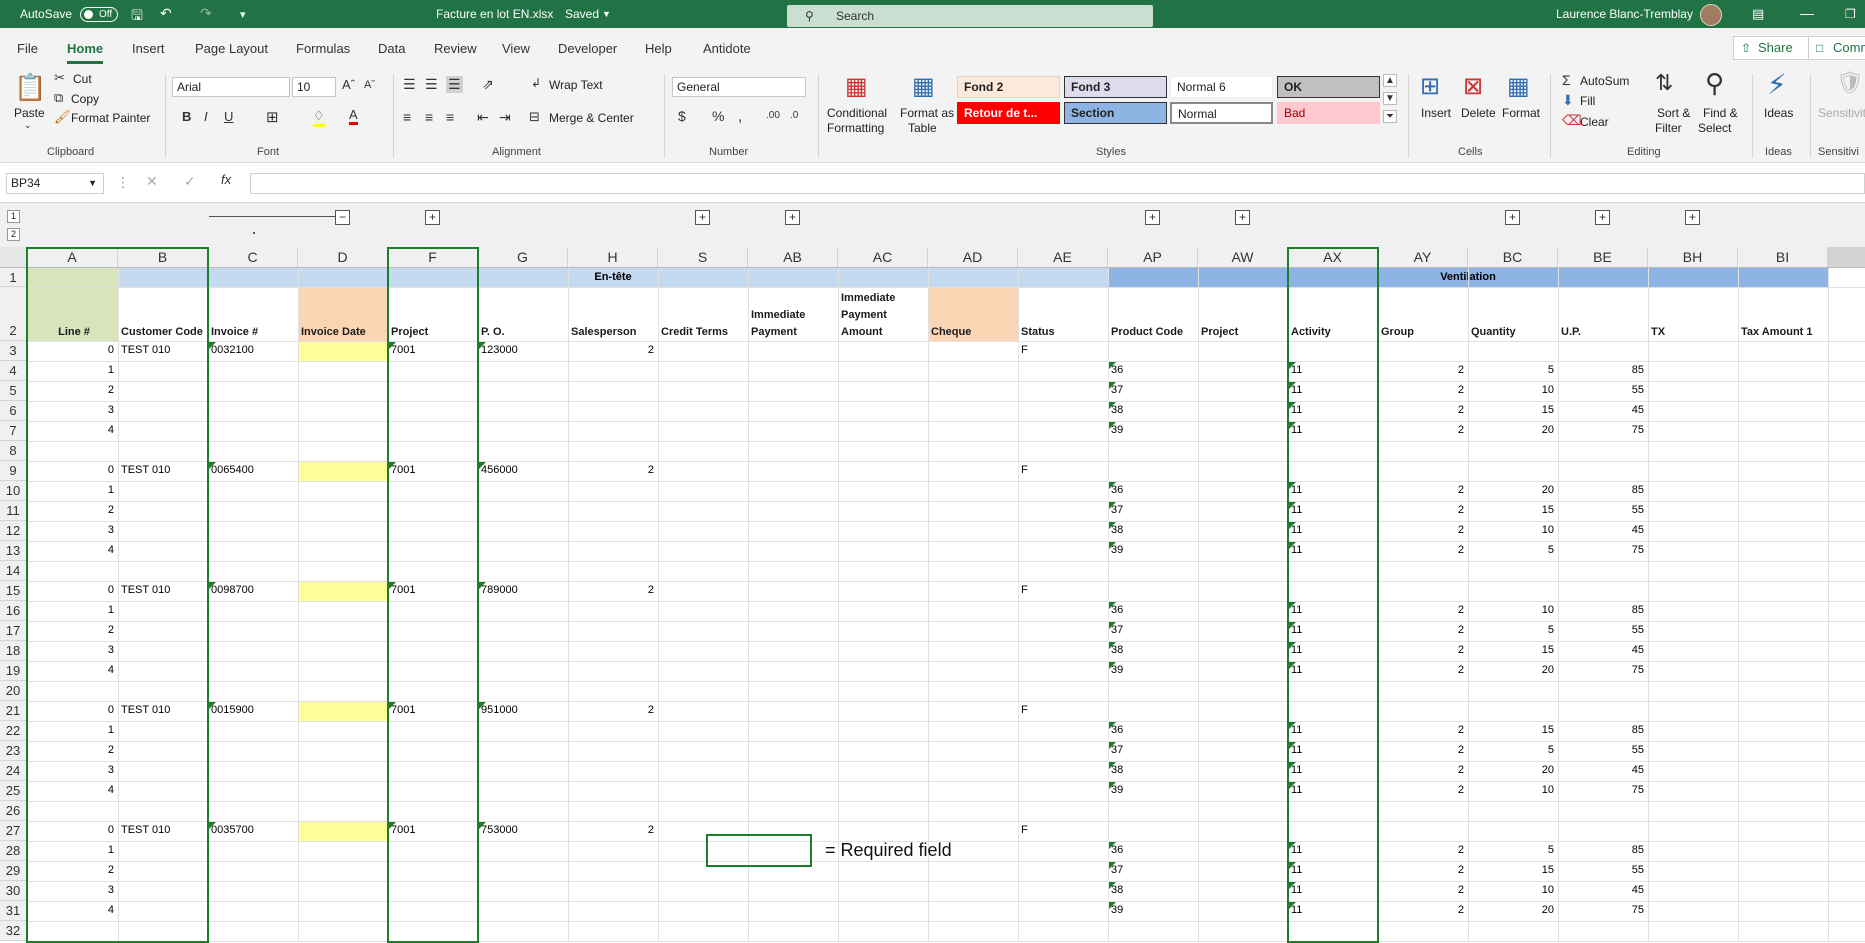  I want to click on row-header: 32, so click(13, 931).